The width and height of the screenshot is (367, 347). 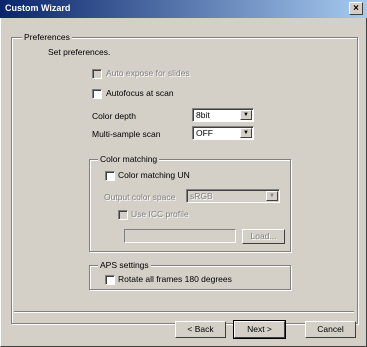 I want to click on title-bar: Custom Wizard ×, so click(x=183, y=9).